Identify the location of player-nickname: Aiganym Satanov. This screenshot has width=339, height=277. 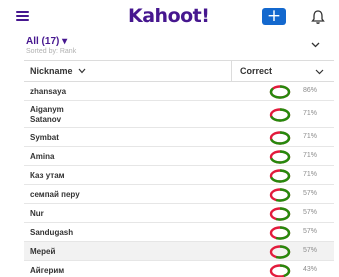
(47, 114).